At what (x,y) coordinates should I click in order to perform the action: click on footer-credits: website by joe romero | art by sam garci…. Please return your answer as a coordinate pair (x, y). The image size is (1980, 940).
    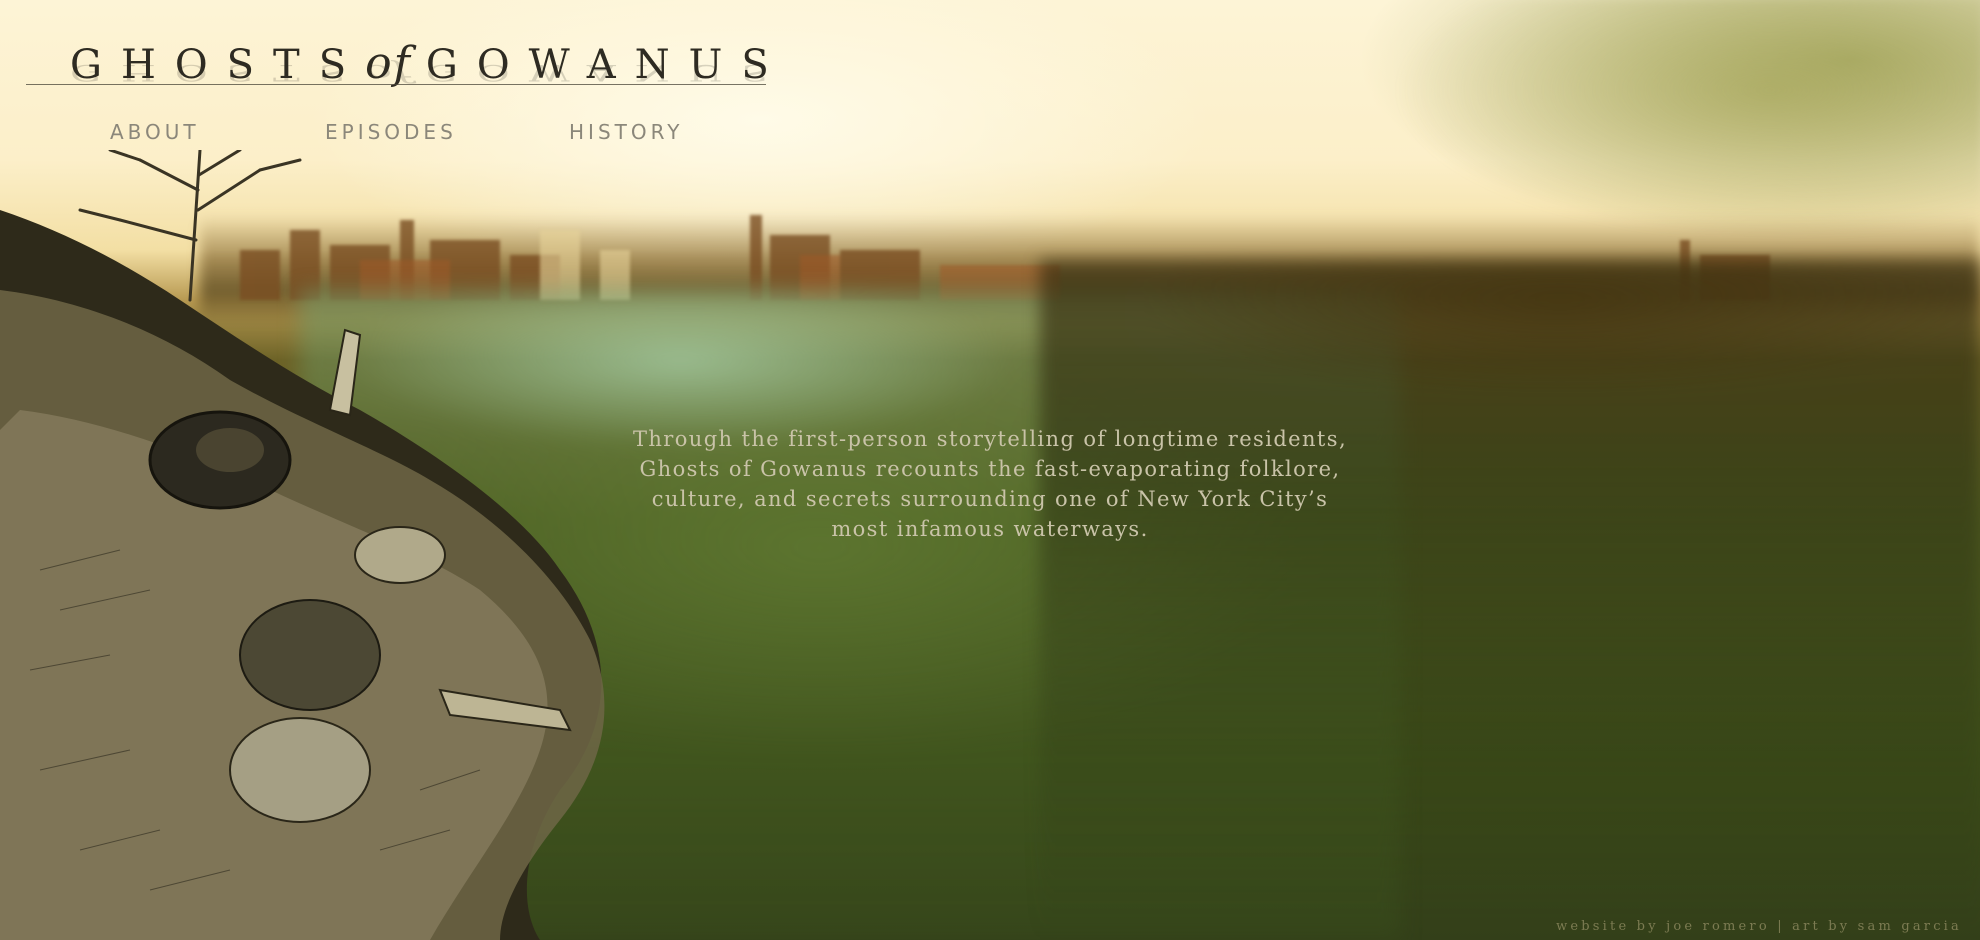
    Looking at the image, I should click on (1759, 926).